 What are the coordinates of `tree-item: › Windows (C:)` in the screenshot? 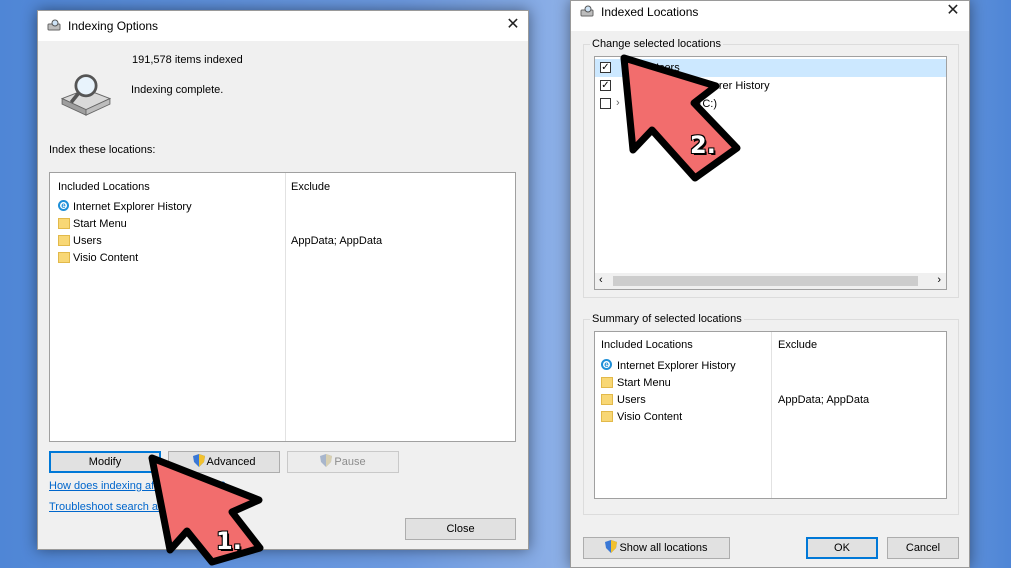 It's located at (770, 104).